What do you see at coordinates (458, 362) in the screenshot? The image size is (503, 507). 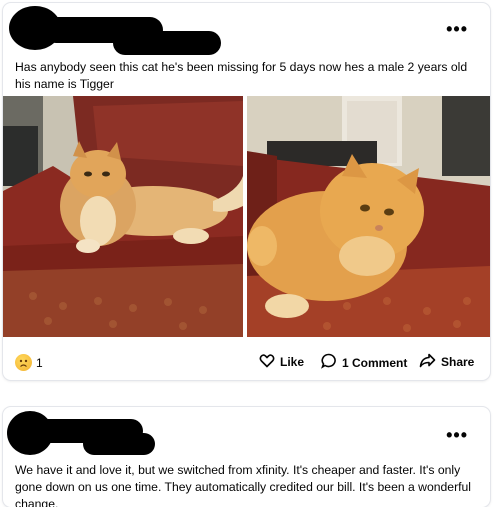 I see `share-label: Share` at bounding box center [458, 362].